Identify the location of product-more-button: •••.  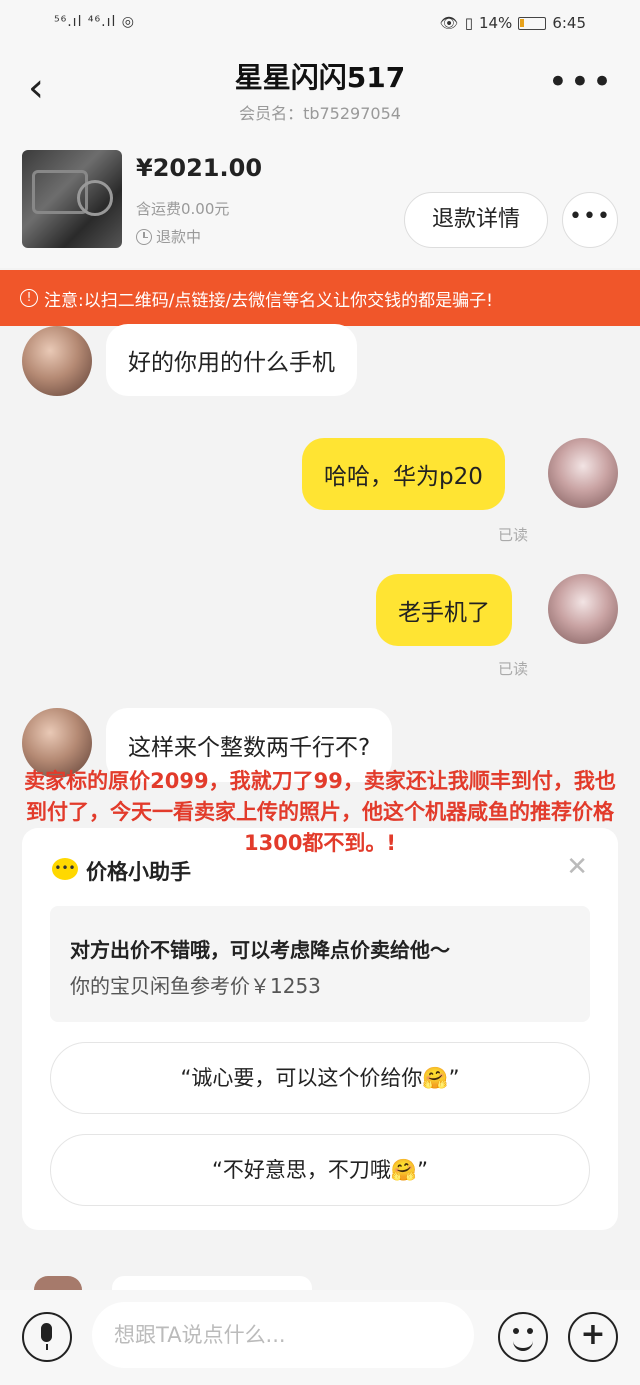
(590, 220).